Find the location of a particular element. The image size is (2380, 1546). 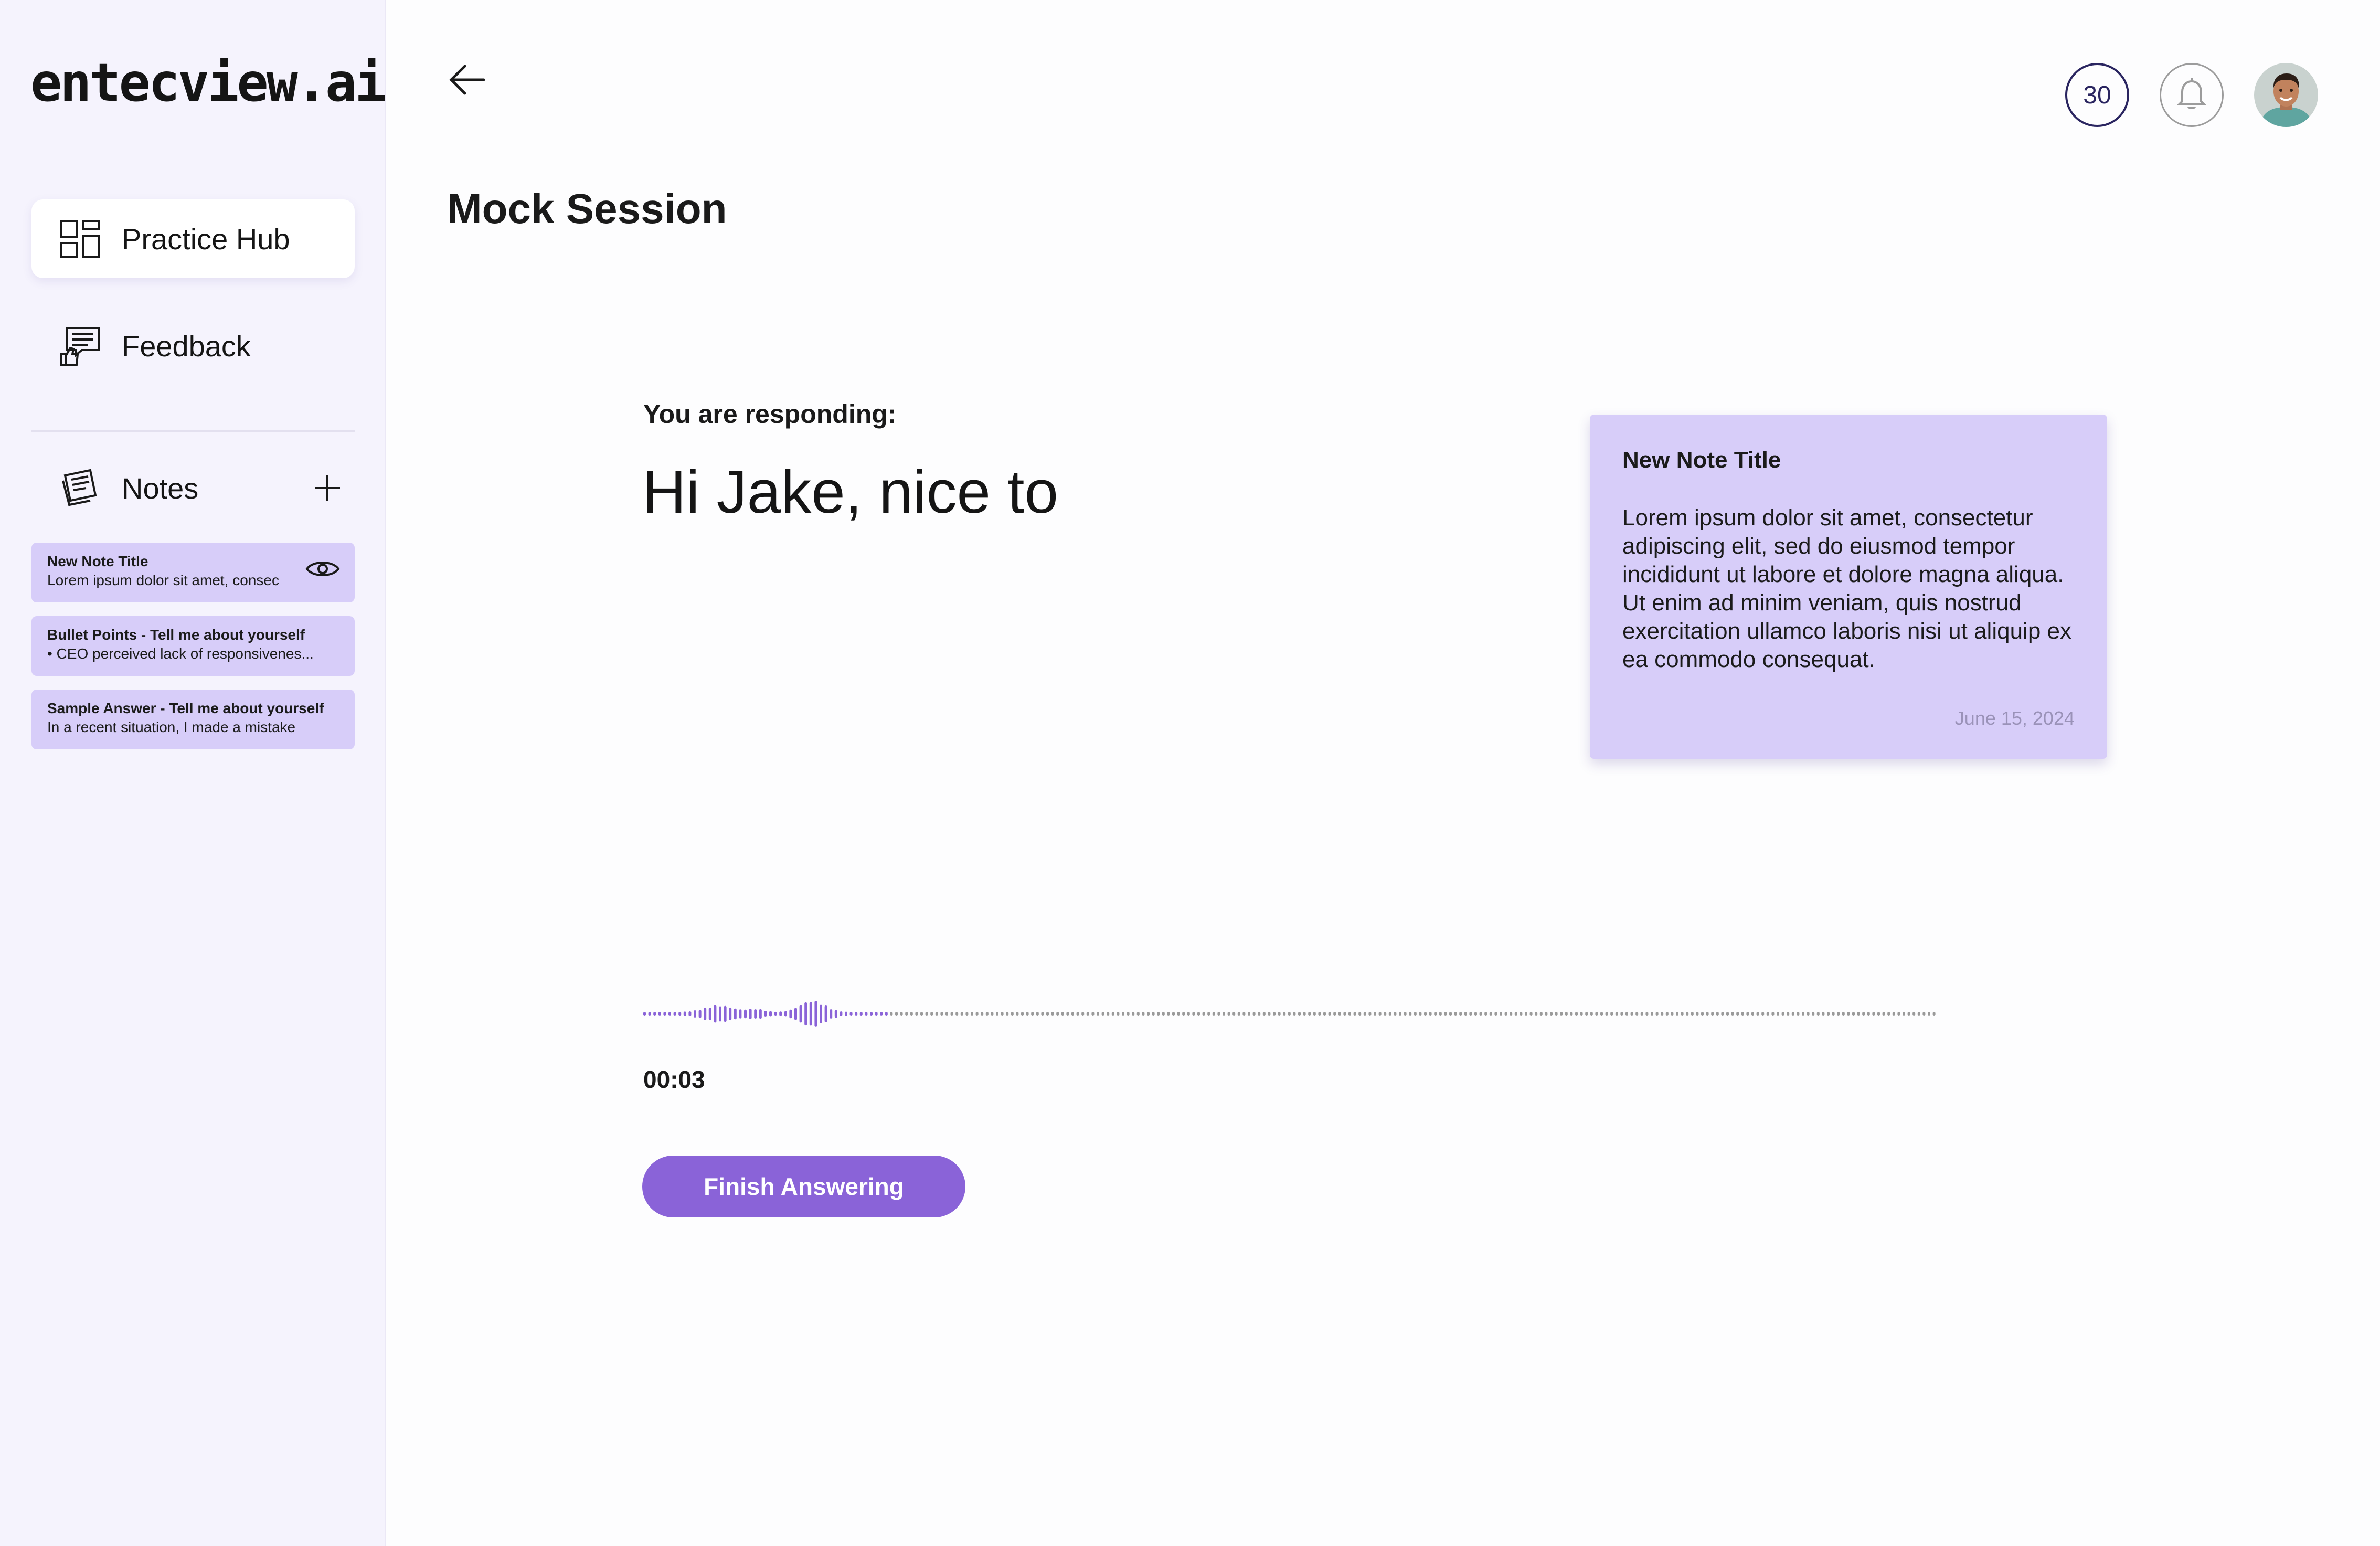

sidebar-divider is located at coordinates (193, 431).